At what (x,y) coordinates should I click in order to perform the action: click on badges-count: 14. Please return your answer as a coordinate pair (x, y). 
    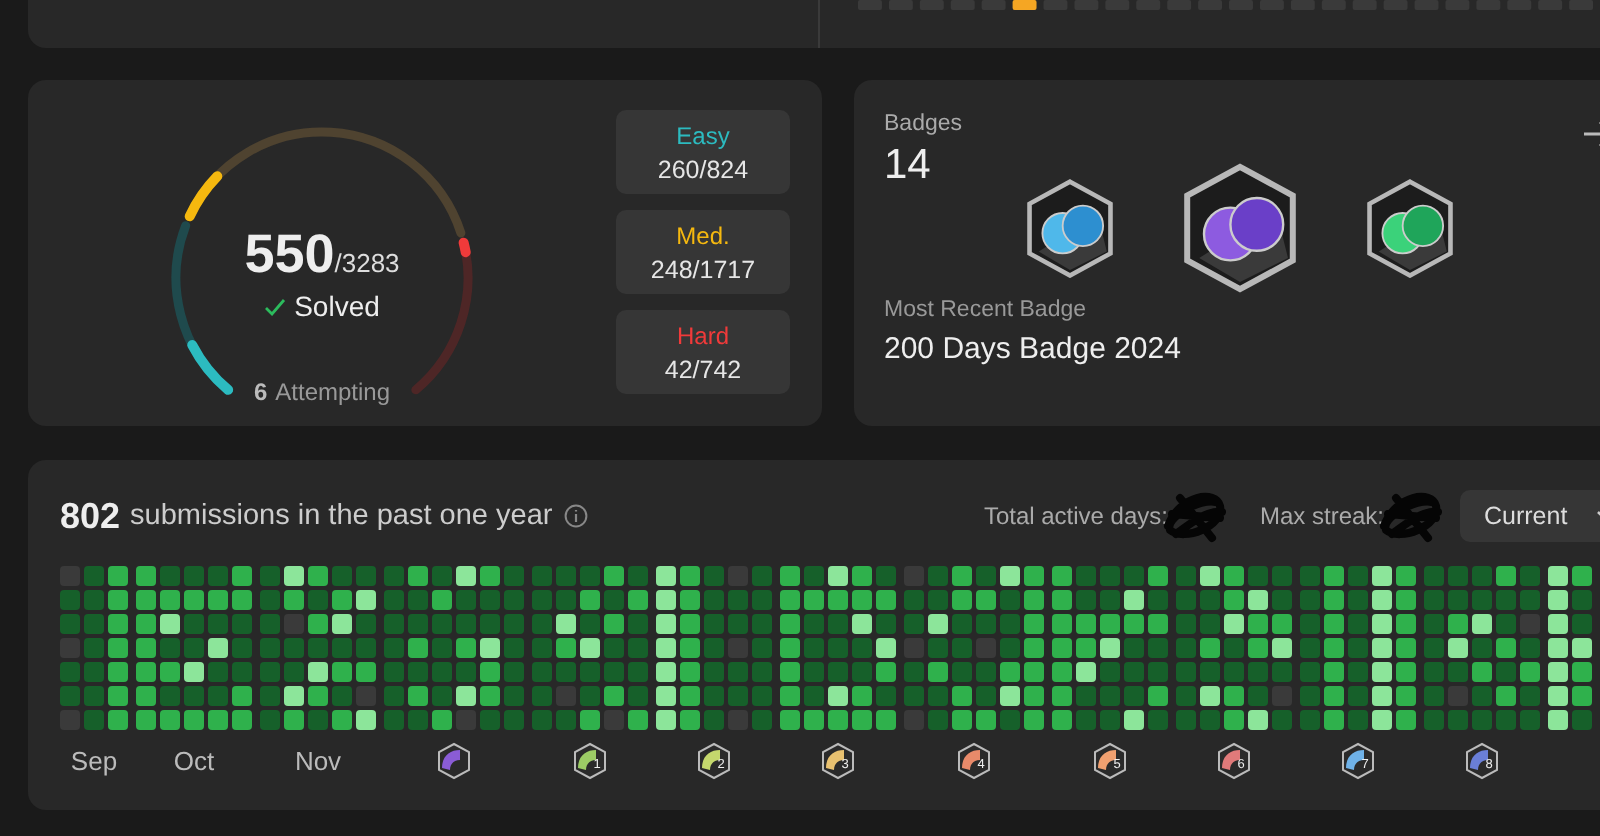
    Looking at the image, I should click on (908, 166).